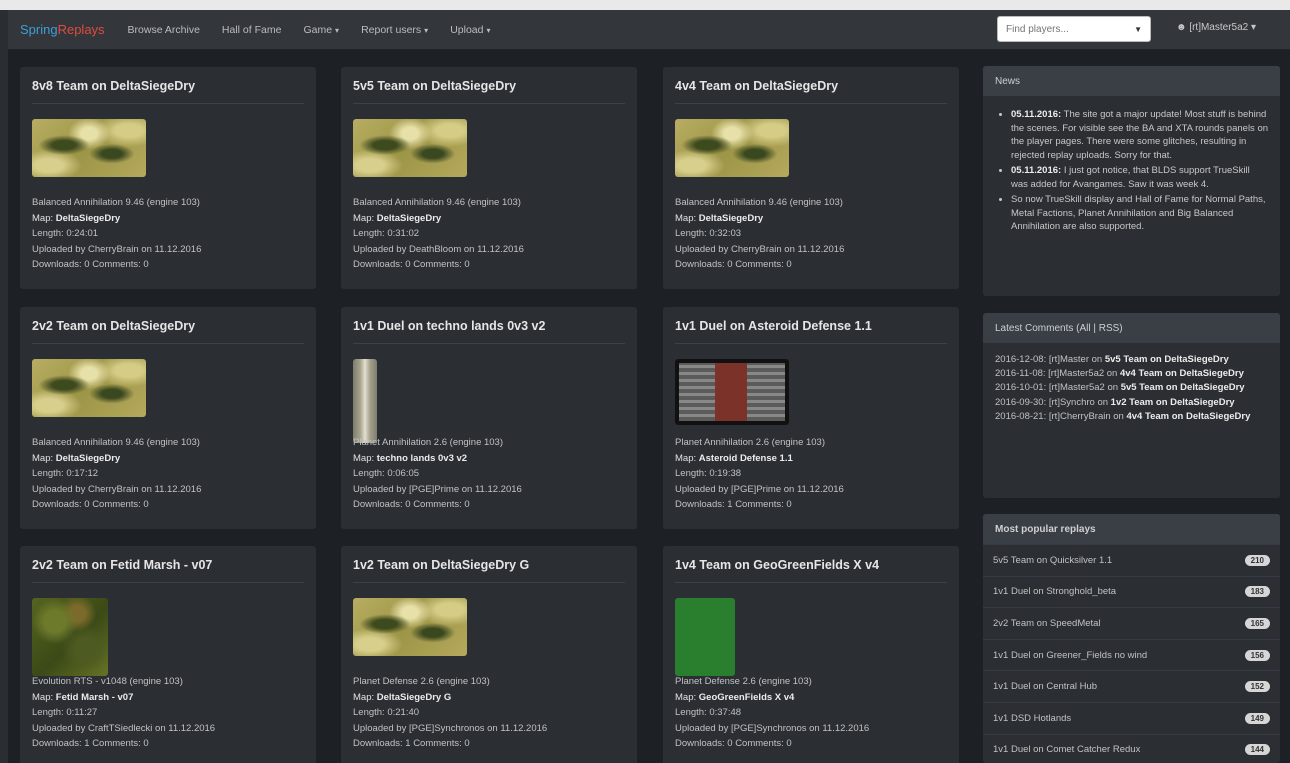 This screenshot has width=1290, height=763. I want to click on map-name: techno lands 0v3 v2, so click(422, 458).